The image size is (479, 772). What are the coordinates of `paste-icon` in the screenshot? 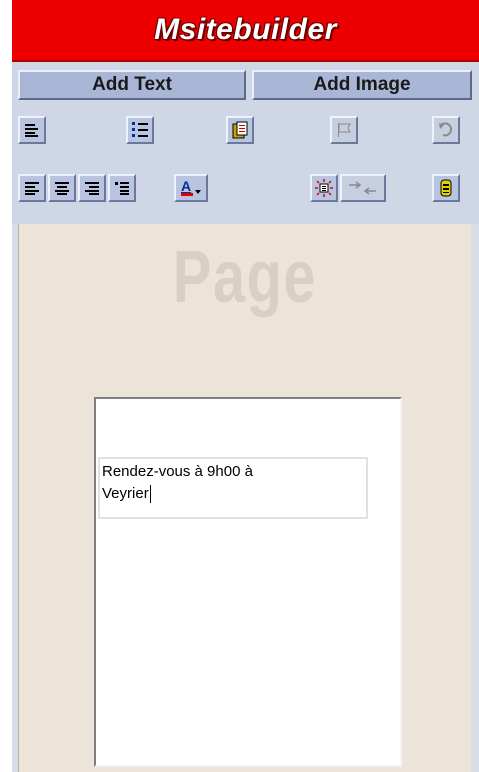 It's located at (240, 130).